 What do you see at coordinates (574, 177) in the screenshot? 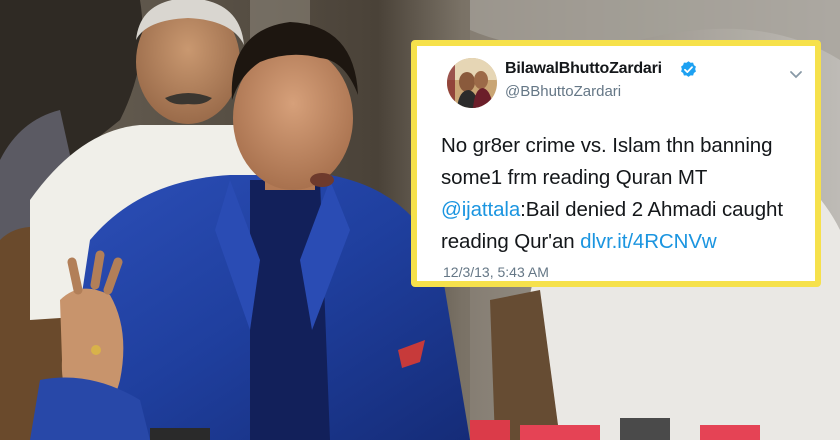
I see `tweet-line: some1 frm reading Quran MT` at bounding box center [574, 177].